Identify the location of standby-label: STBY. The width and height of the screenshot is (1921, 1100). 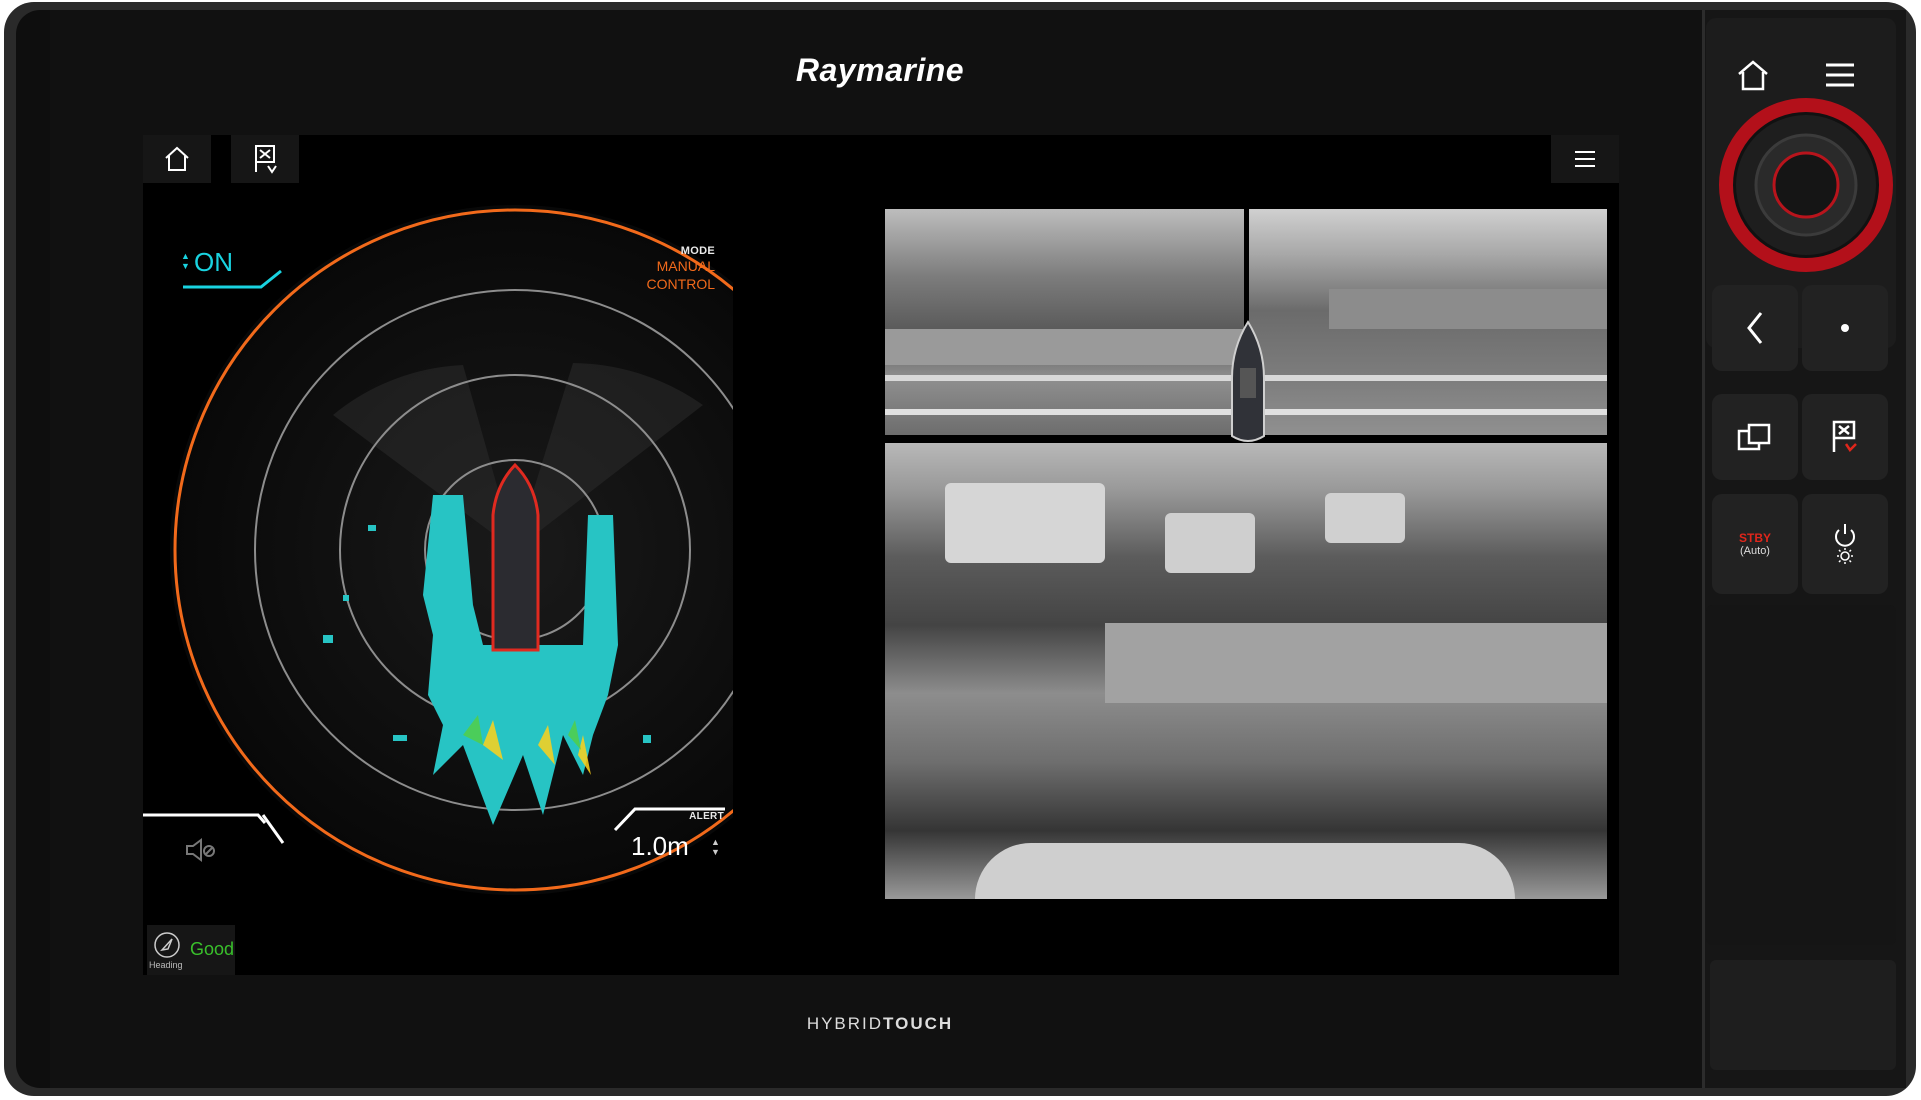
(1754, 538).